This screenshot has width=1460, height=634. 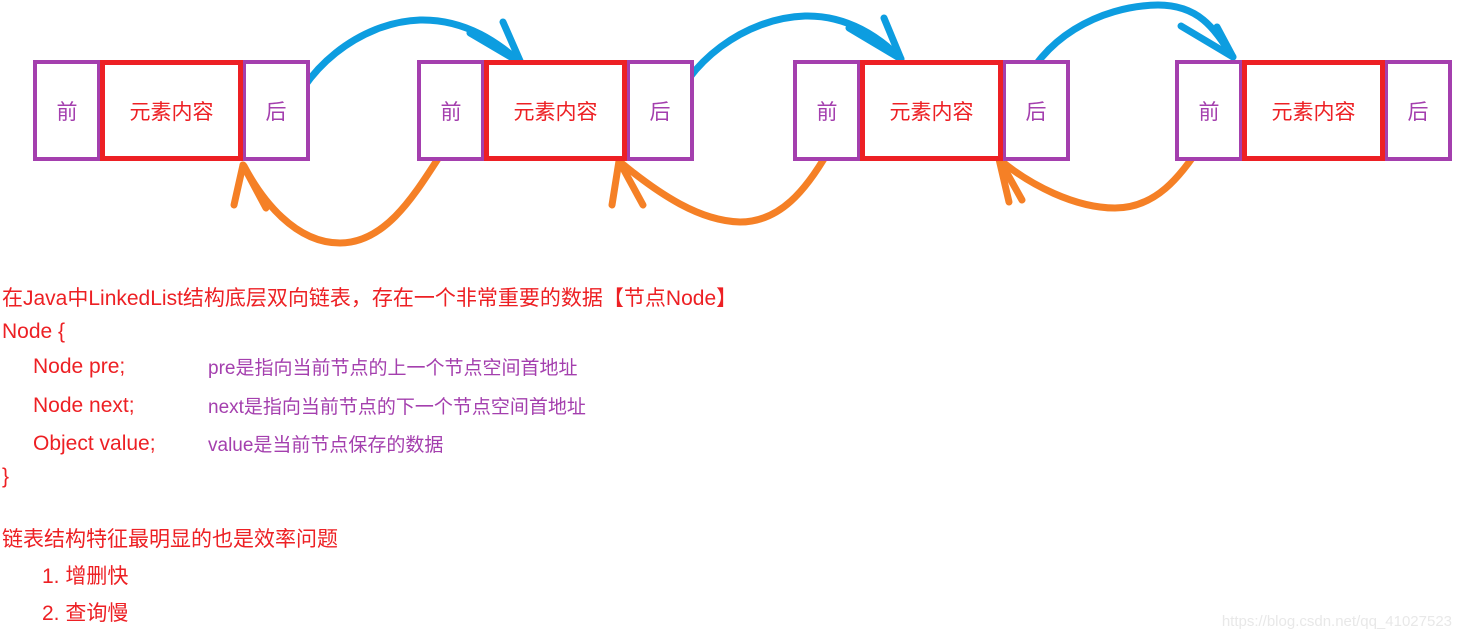 I want to click on class-close-line: }, so click(x=6, y=476).